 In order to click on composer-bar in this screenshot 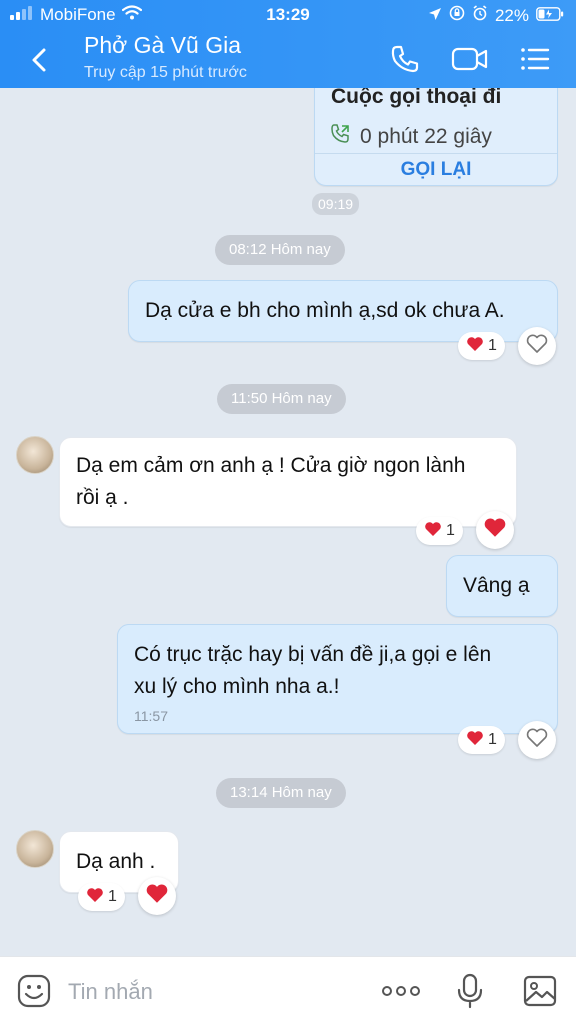, I will do `click(288, 990)`.